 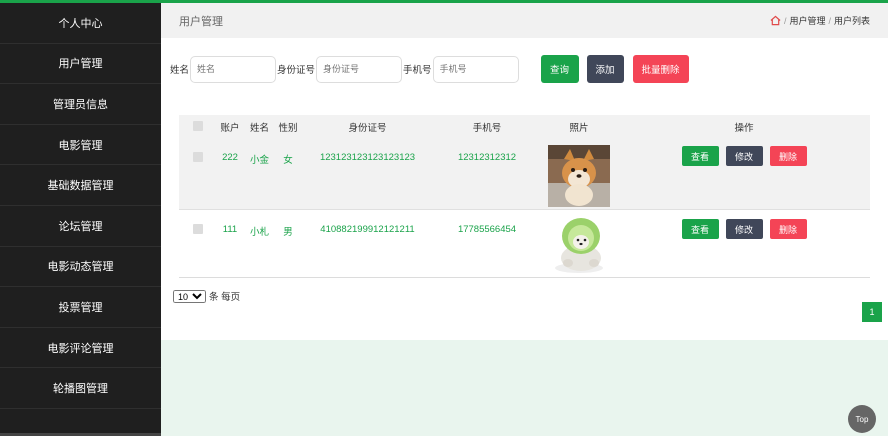 What do you see at coordinates (201, 21) in the screenshot?
I see `page-title: 用户管理` at bounding box center [201, 21].